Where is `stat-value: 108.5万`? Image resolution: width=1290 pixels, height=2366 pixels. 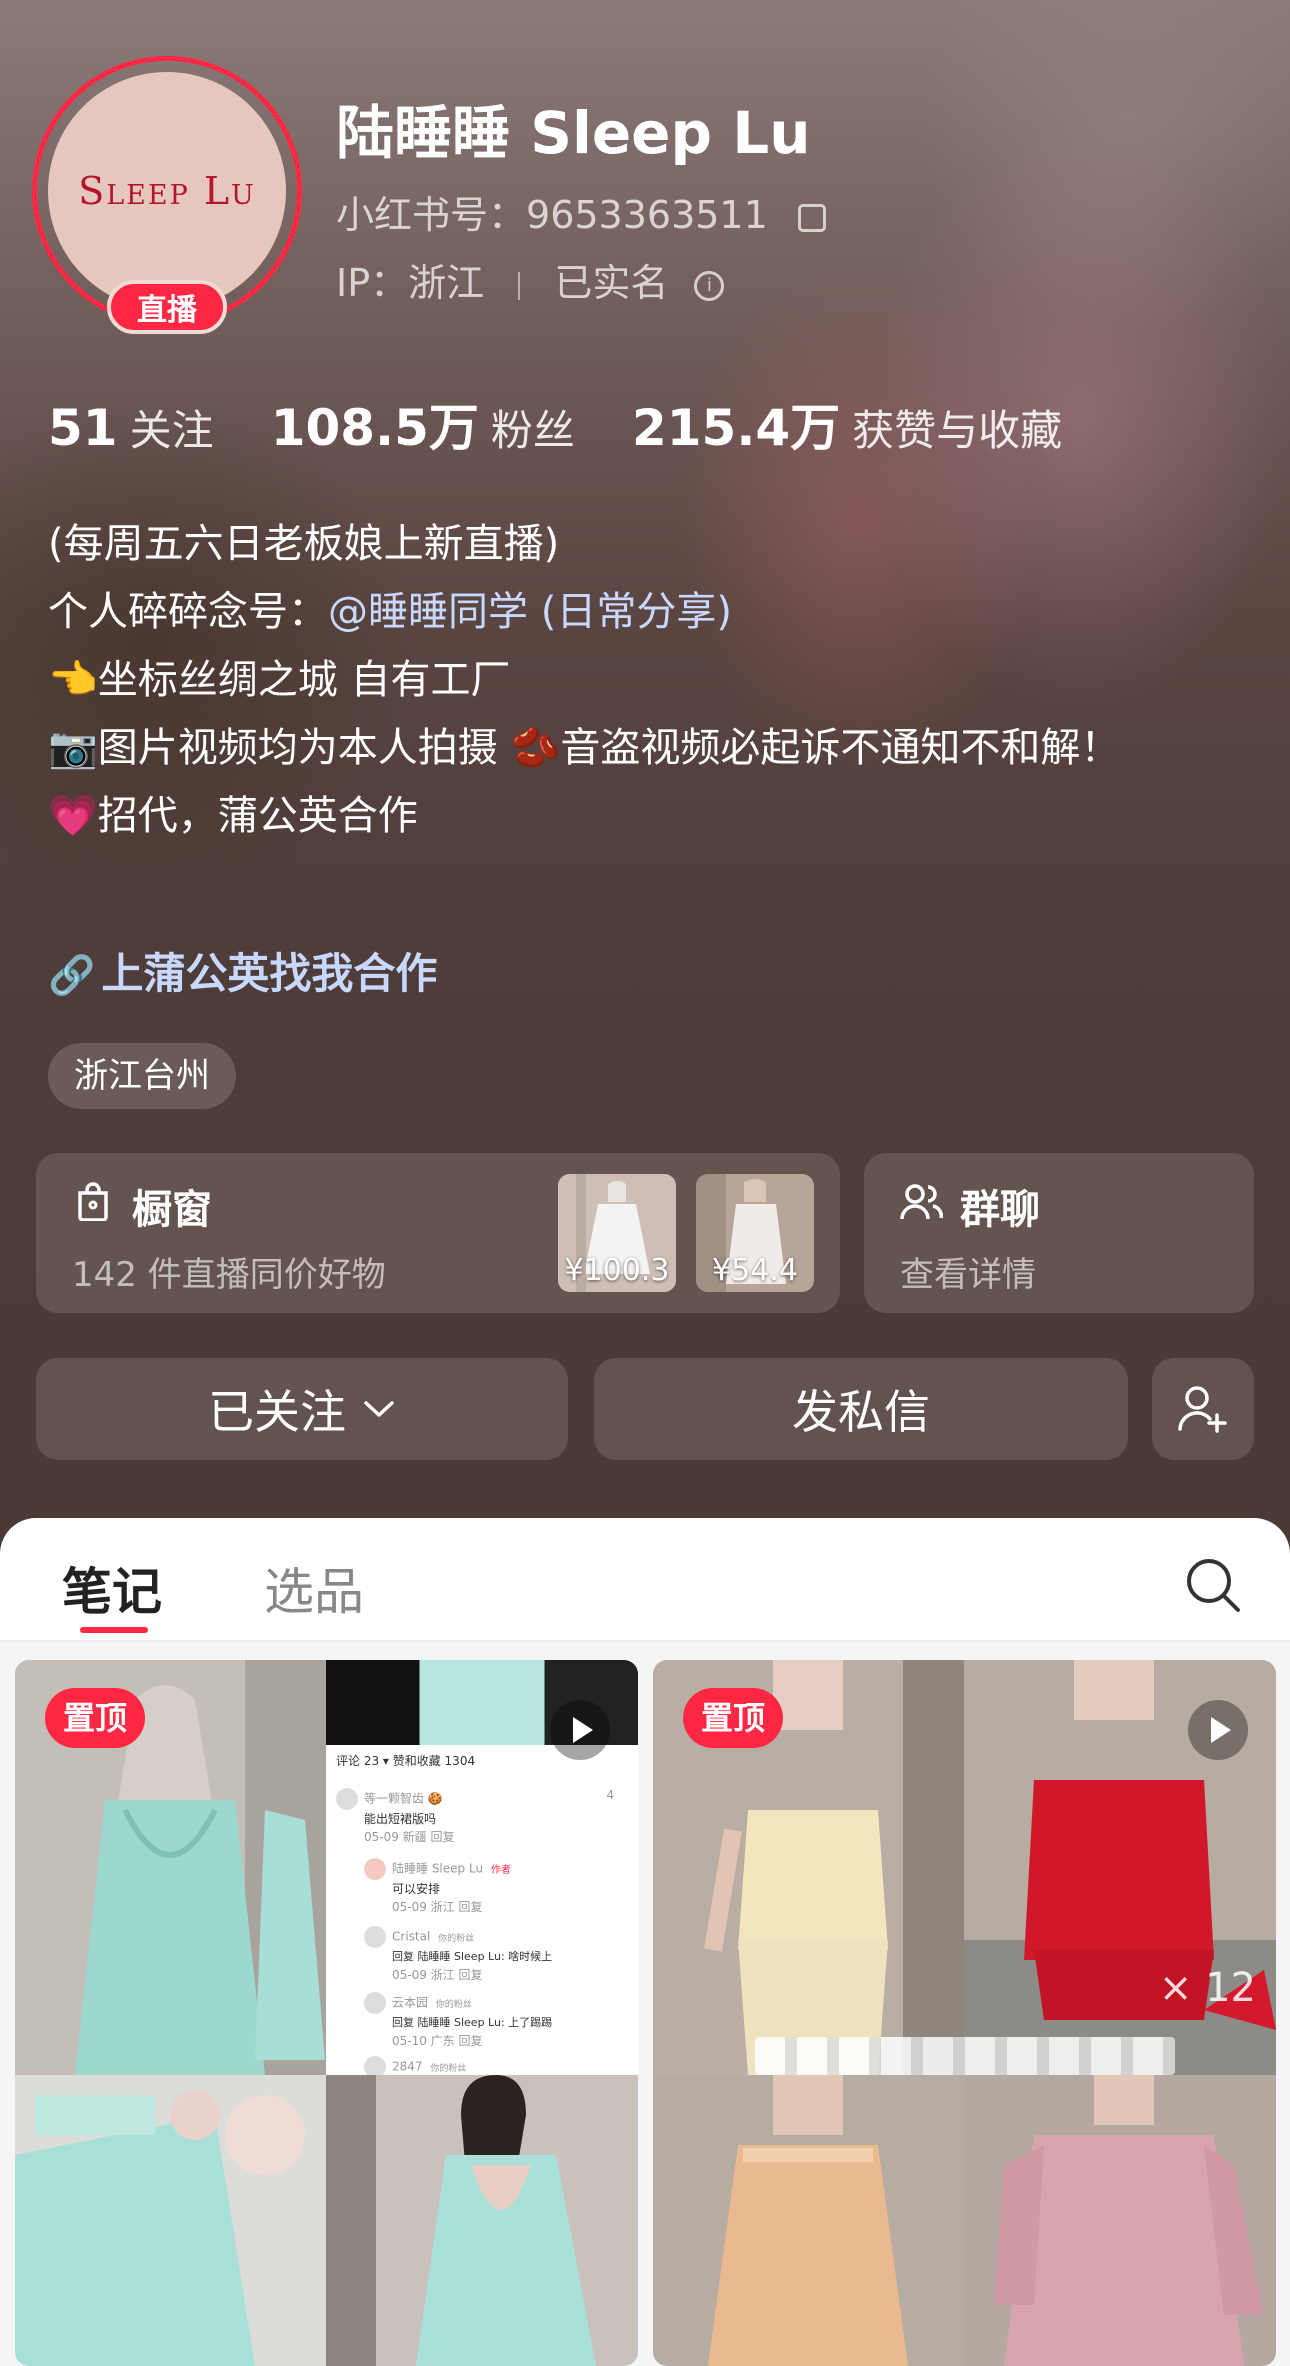 stat-value: 108.5万 is located at coordinates (374, 428).